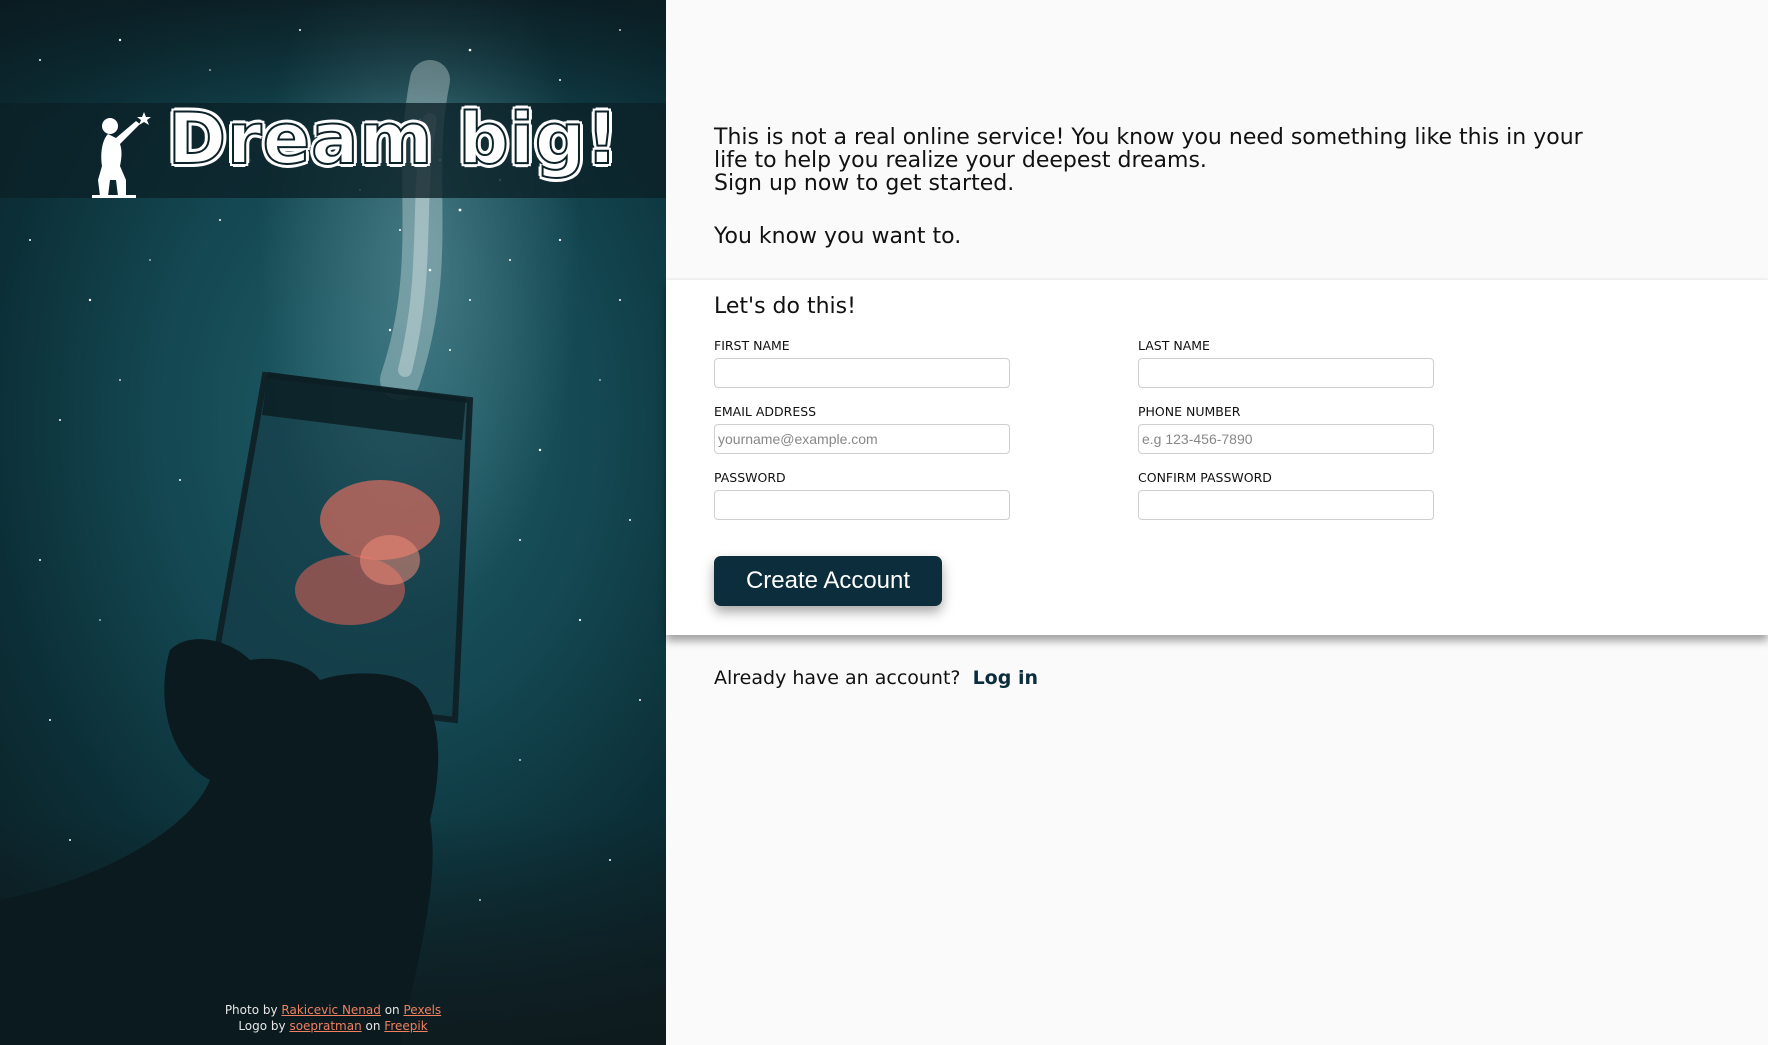 This screenshot has height=1045, width=1768. What do you see at coordinates (750, 477) in the screenshot?
I see `password-label: PASSWORD` at bounding box center [750, 477].